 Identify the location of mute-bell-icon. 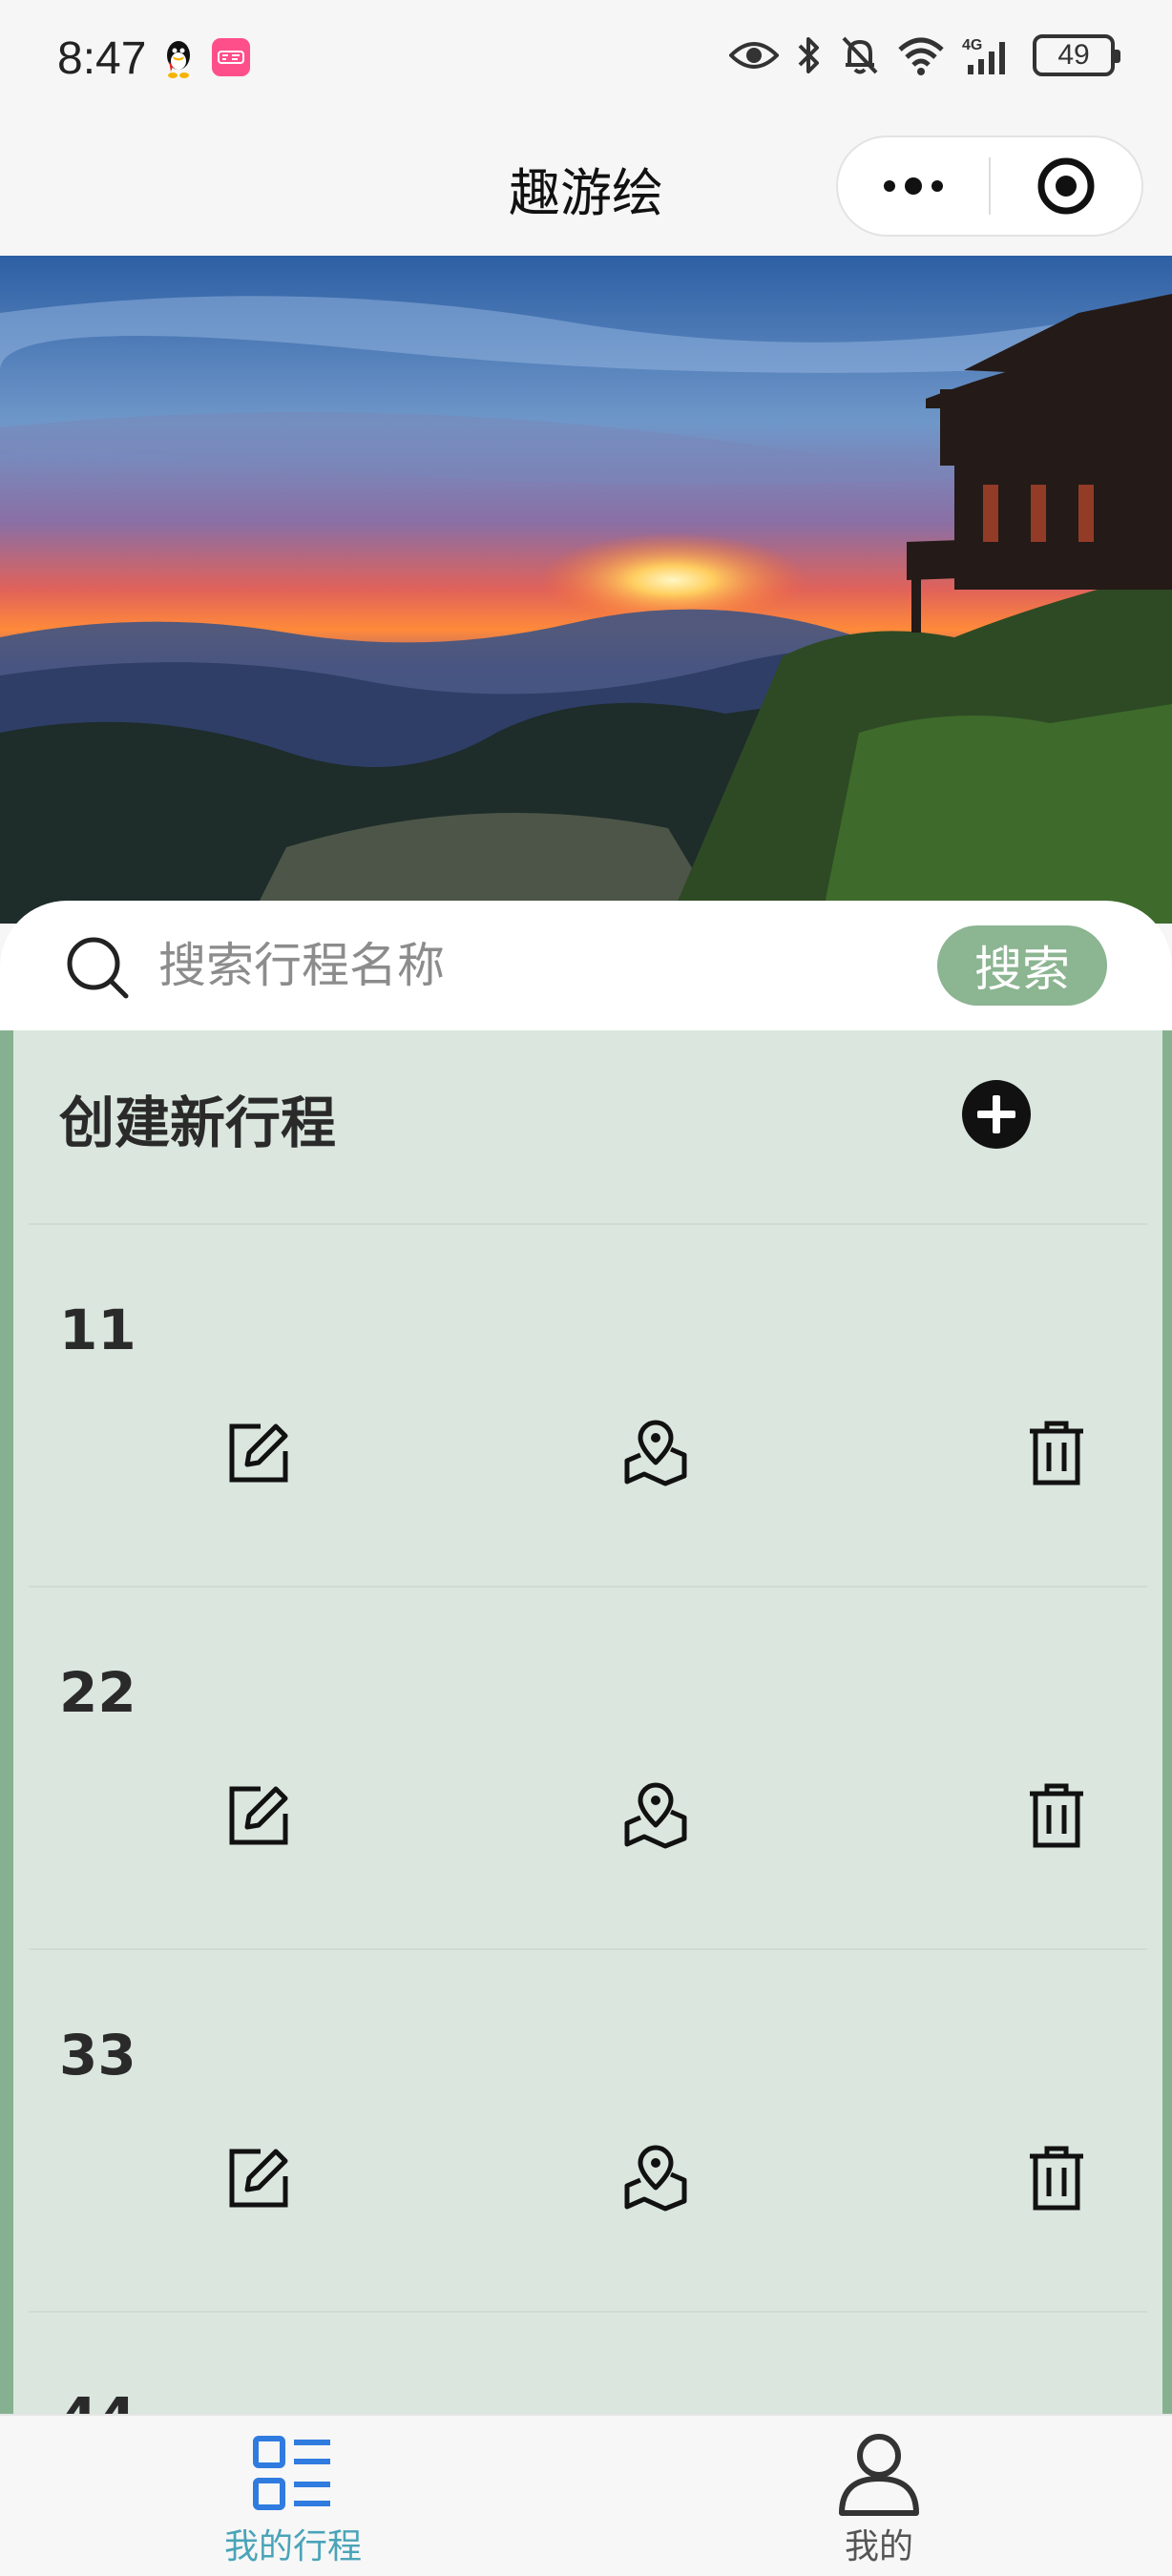
(860, 55).